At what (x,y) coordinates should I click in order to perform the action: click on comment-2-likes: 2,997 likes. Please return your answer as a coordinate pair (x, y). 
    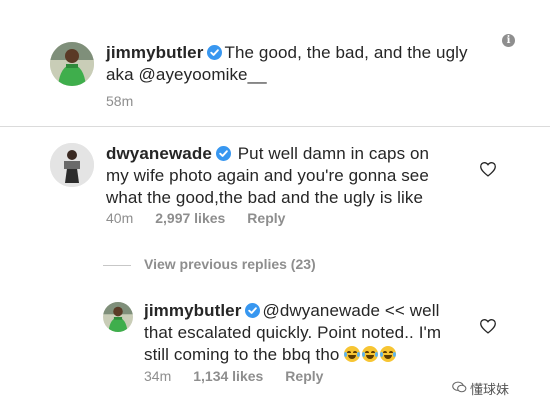
    Looking at the image, I should click on (190, 218).